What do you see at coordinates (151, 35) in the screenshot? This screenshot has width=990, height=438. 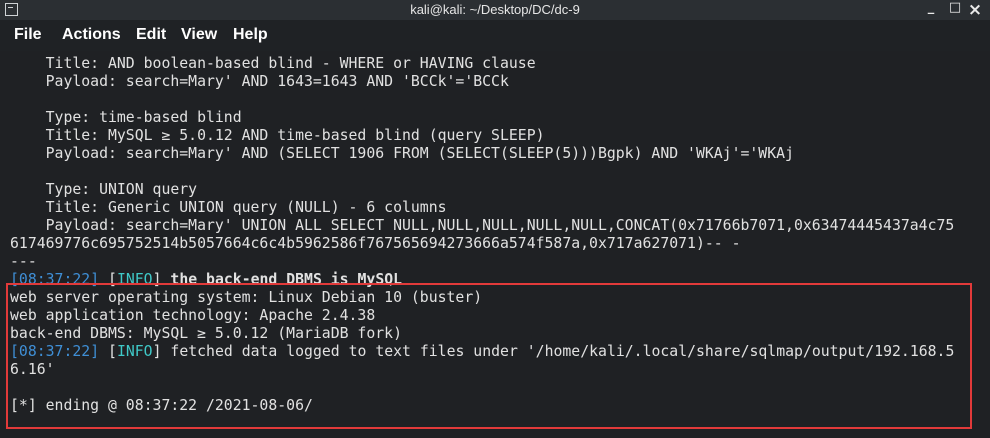 I see `menu-edit: Edit` at bounding box center [151, 35].